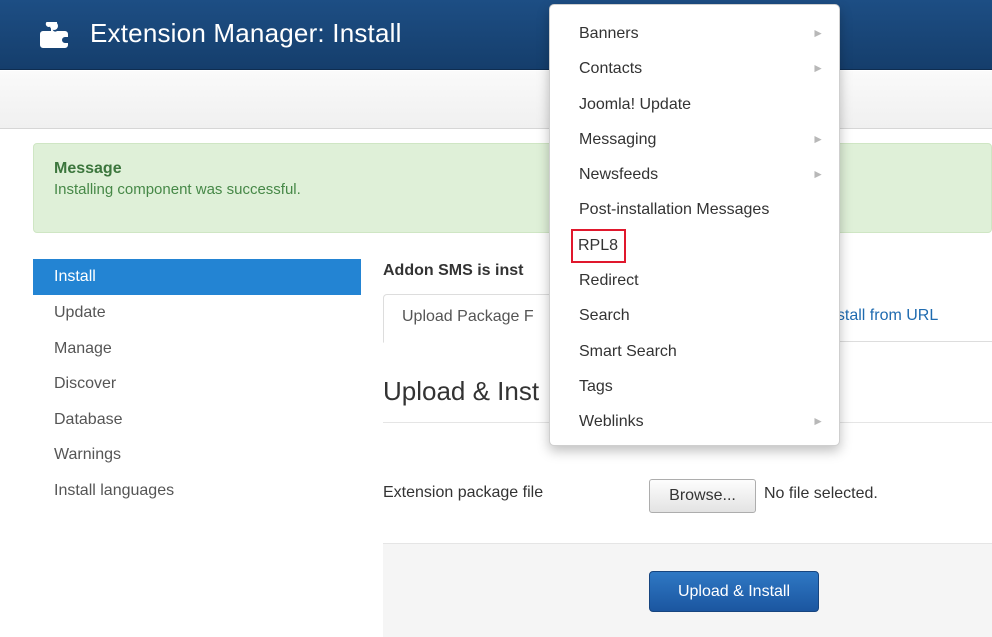  What do you see at coordinates (883, 316) in the screenshot?
I see `tab-install-from-url: nstall from URL` at bounding box center [883, 316].